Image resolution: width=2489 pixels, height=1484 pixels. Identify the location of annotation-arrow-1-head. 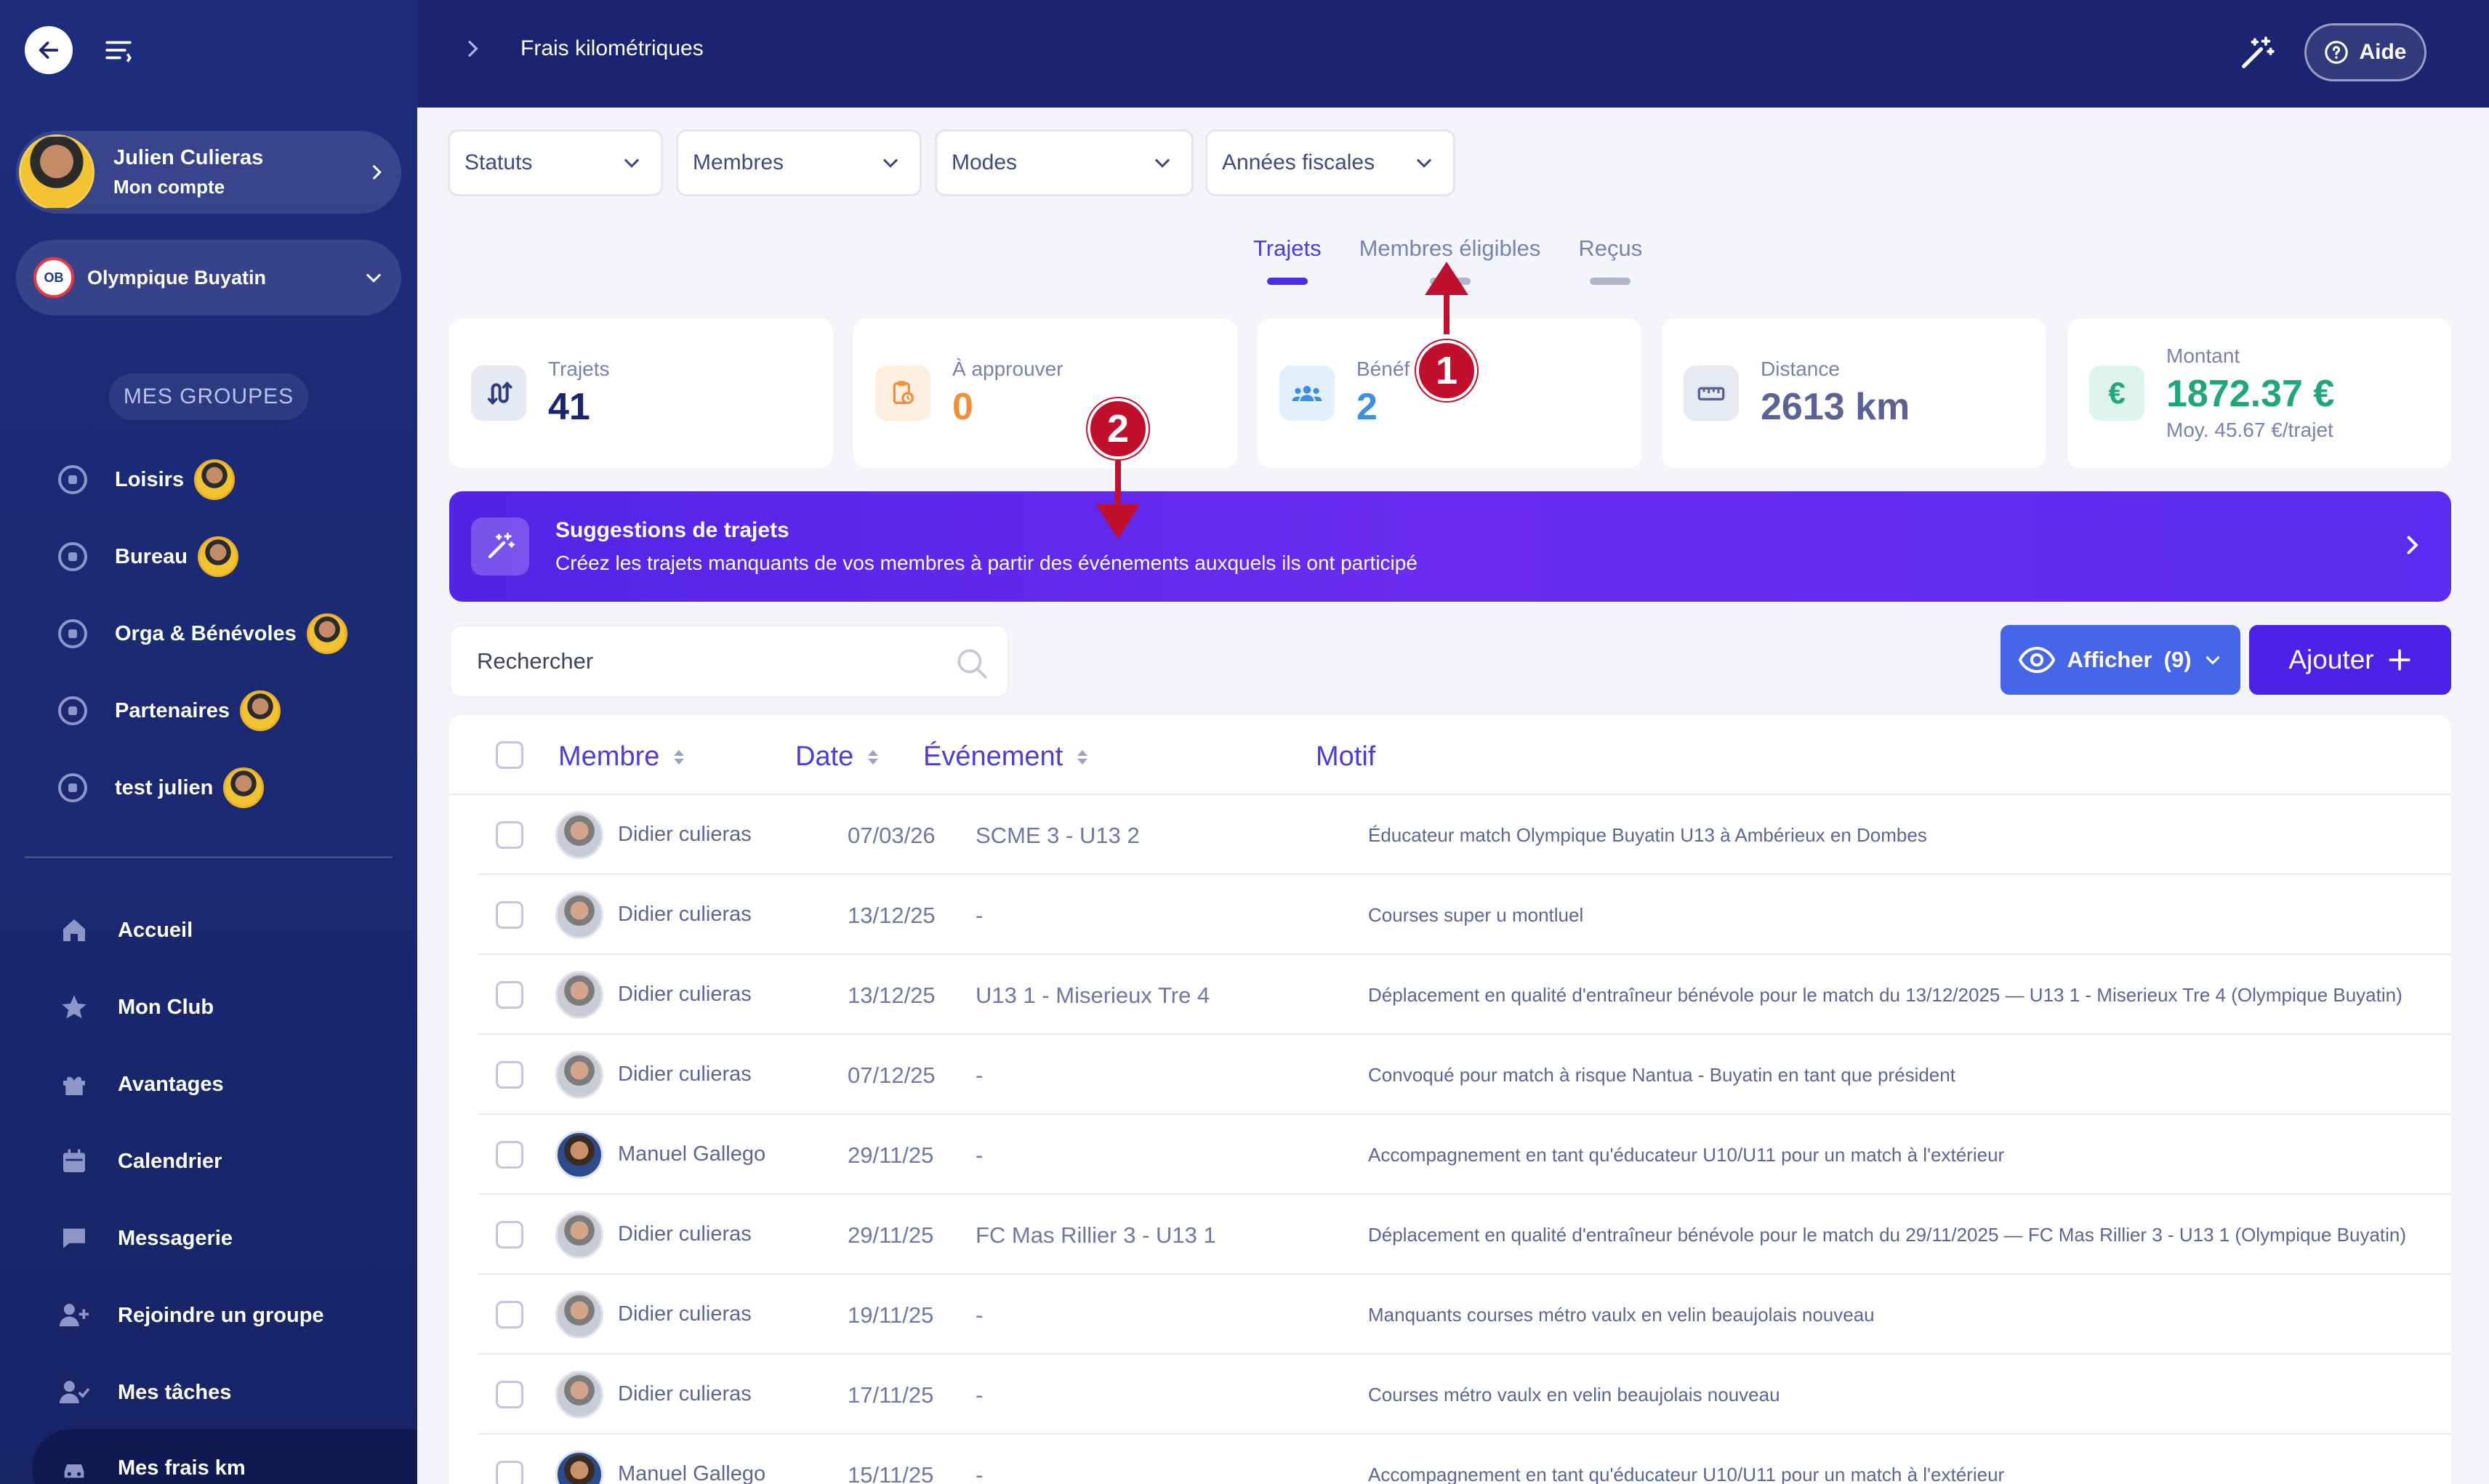
(1446, 279).